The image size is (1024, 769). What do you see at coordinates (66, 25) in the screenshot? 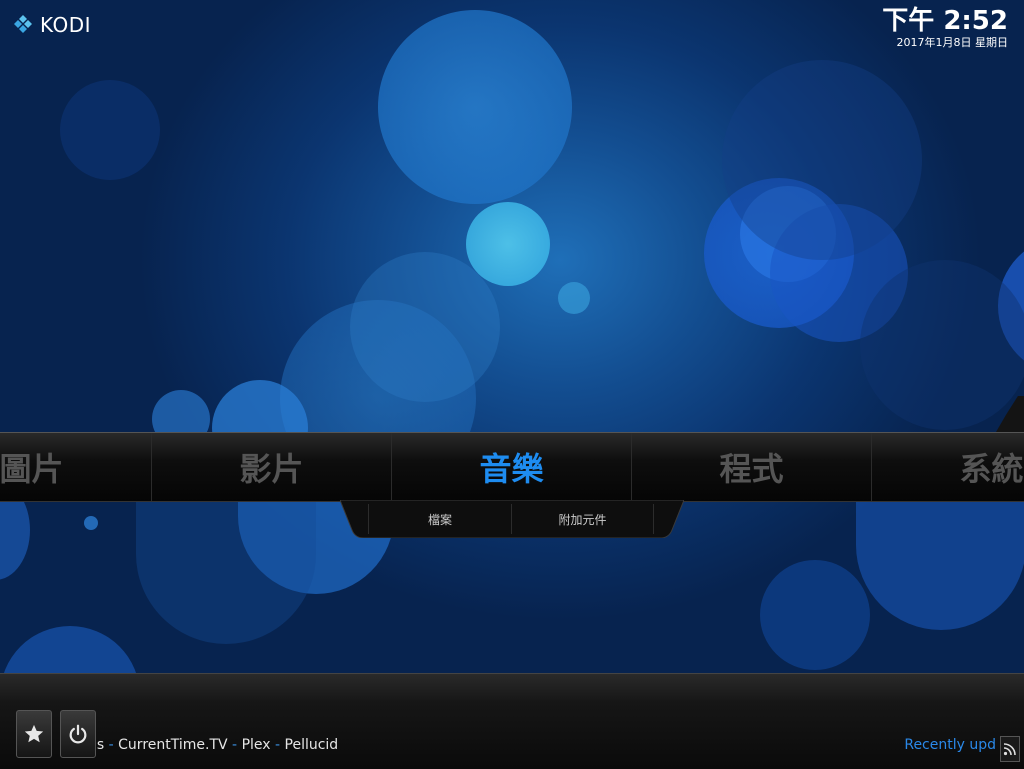
I see `logo-text: KODI` at bounding box center [66, 25].